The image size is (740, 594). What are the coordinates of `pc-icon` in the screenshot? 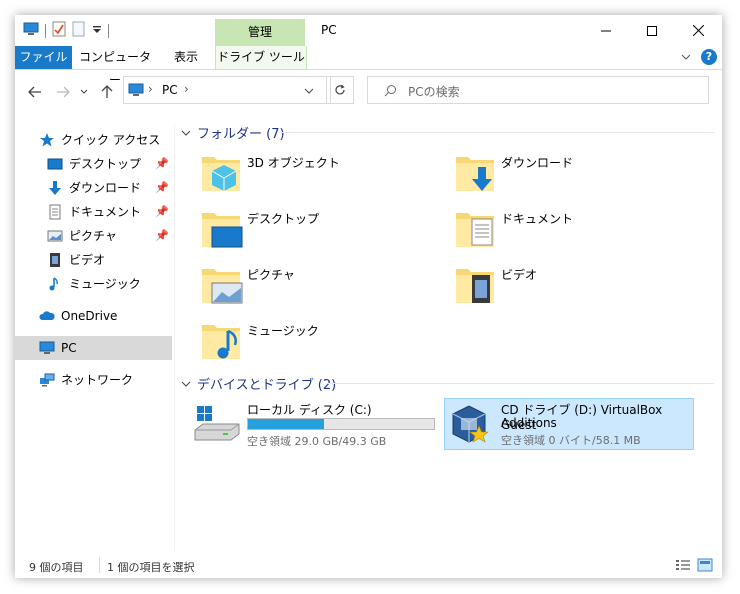 It's located at (31, 30).